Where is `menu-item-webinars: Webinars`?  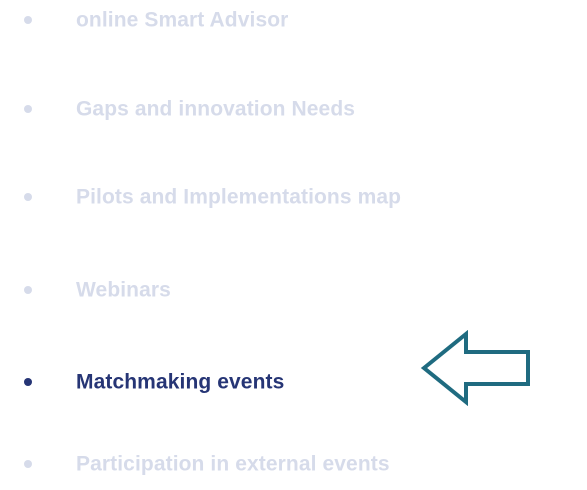
menu-item-webinars: Webinars is located at coordinates (125, 290).